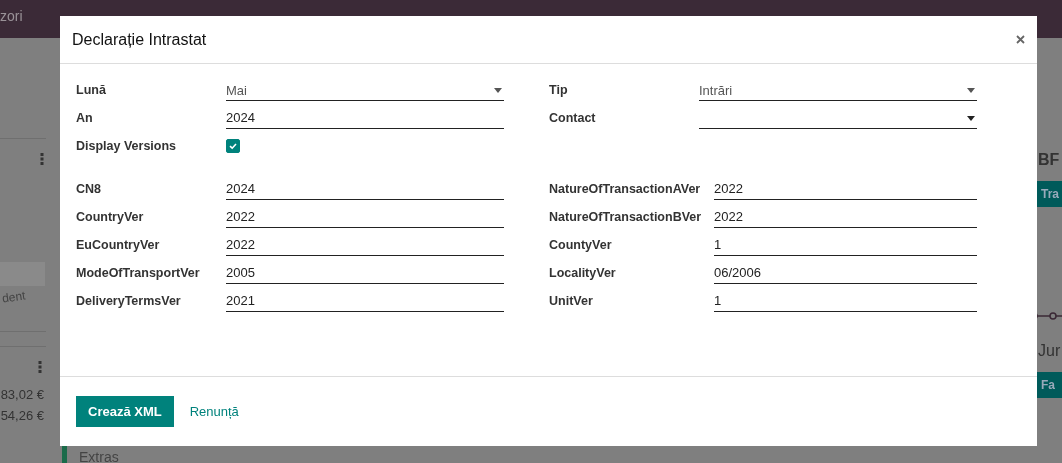 The image size is (1062, 463). What do you see at coordinates (129, 300) in the screenshot?
I see `field-label: DeliveryTermsVer` at bounding box center [129, 300].